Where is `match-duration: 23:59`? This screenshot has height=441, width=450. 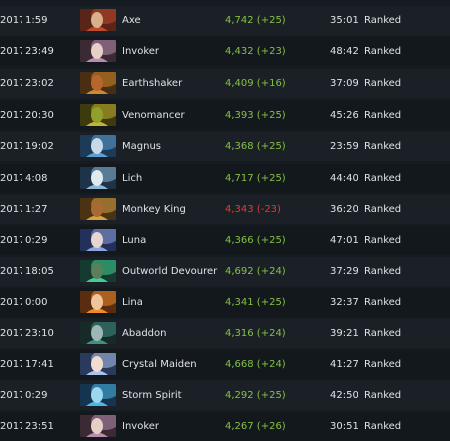
match-duration: 23:59 is located at coordinates (344, 146).